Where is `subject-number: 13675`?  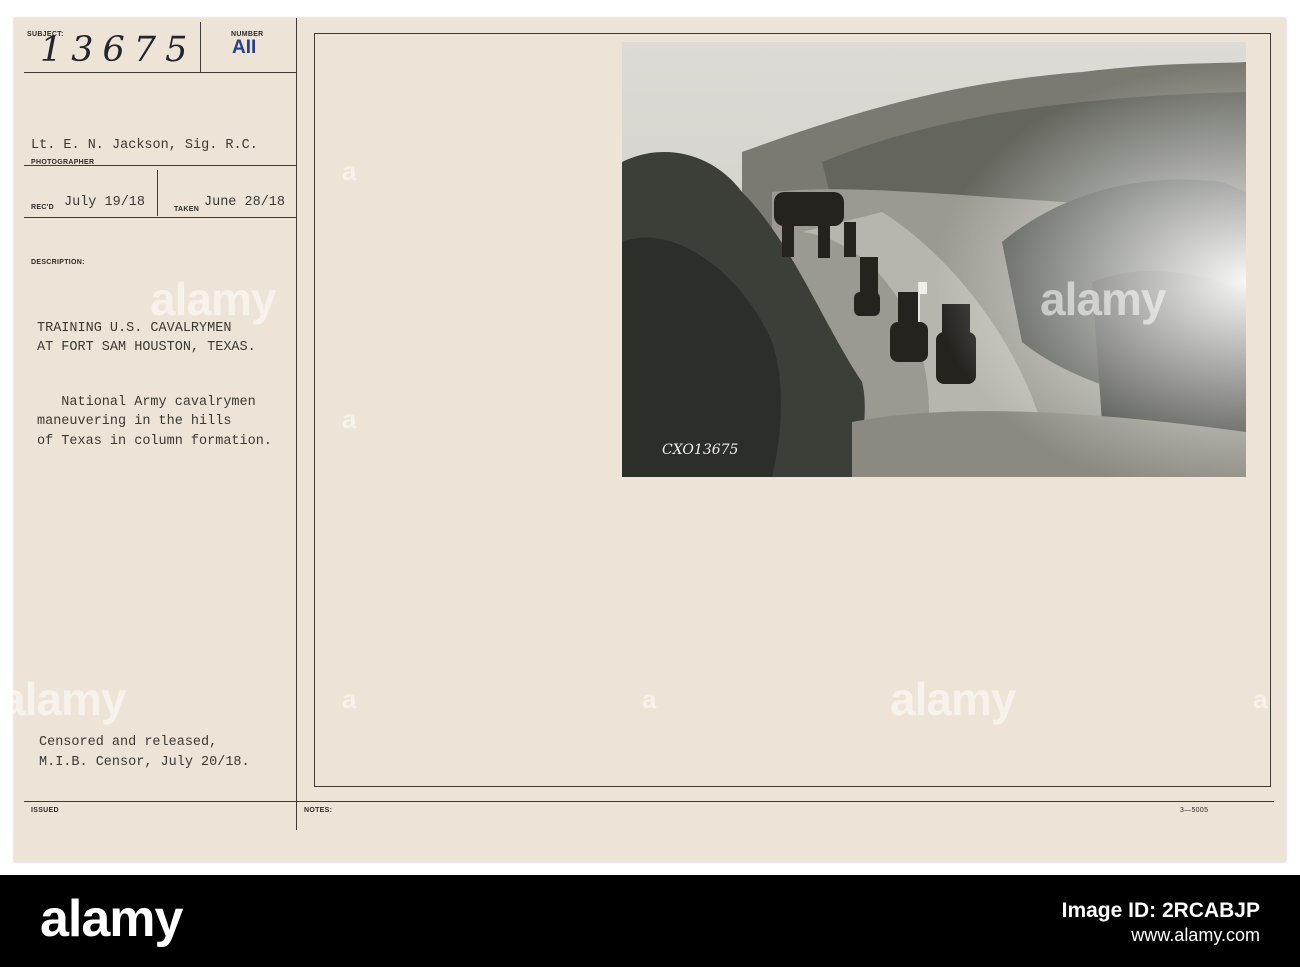 subject-number: 13675 is located at coordinates (118, 50).